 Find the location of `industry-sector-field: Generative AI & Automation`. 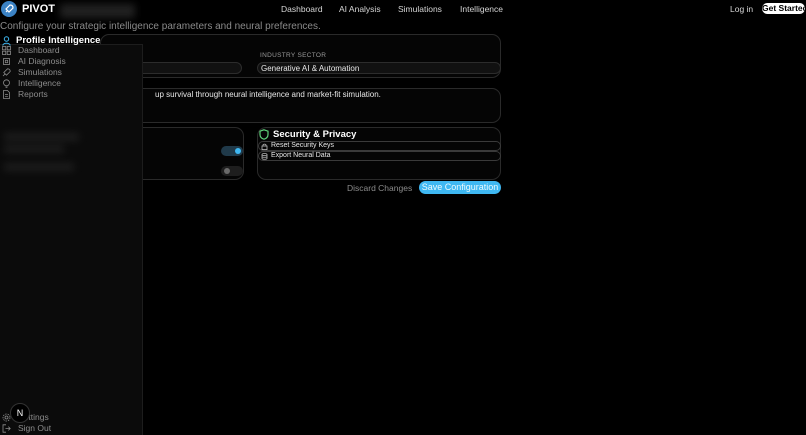

industry-sector-field: Generative AI & Automation is located at coordinates (379, 68).